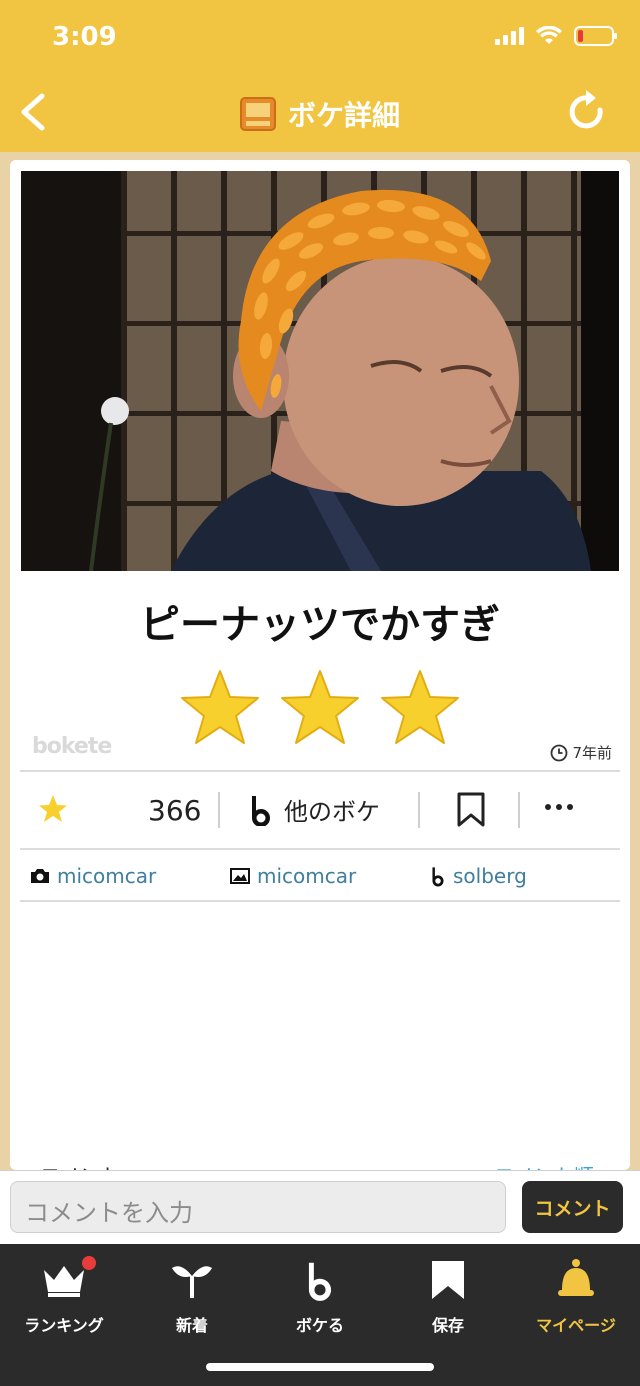 The height and width of the screenshot is (1386, 640). I want to click on photographer-link: micomcar, so click(93, 876).